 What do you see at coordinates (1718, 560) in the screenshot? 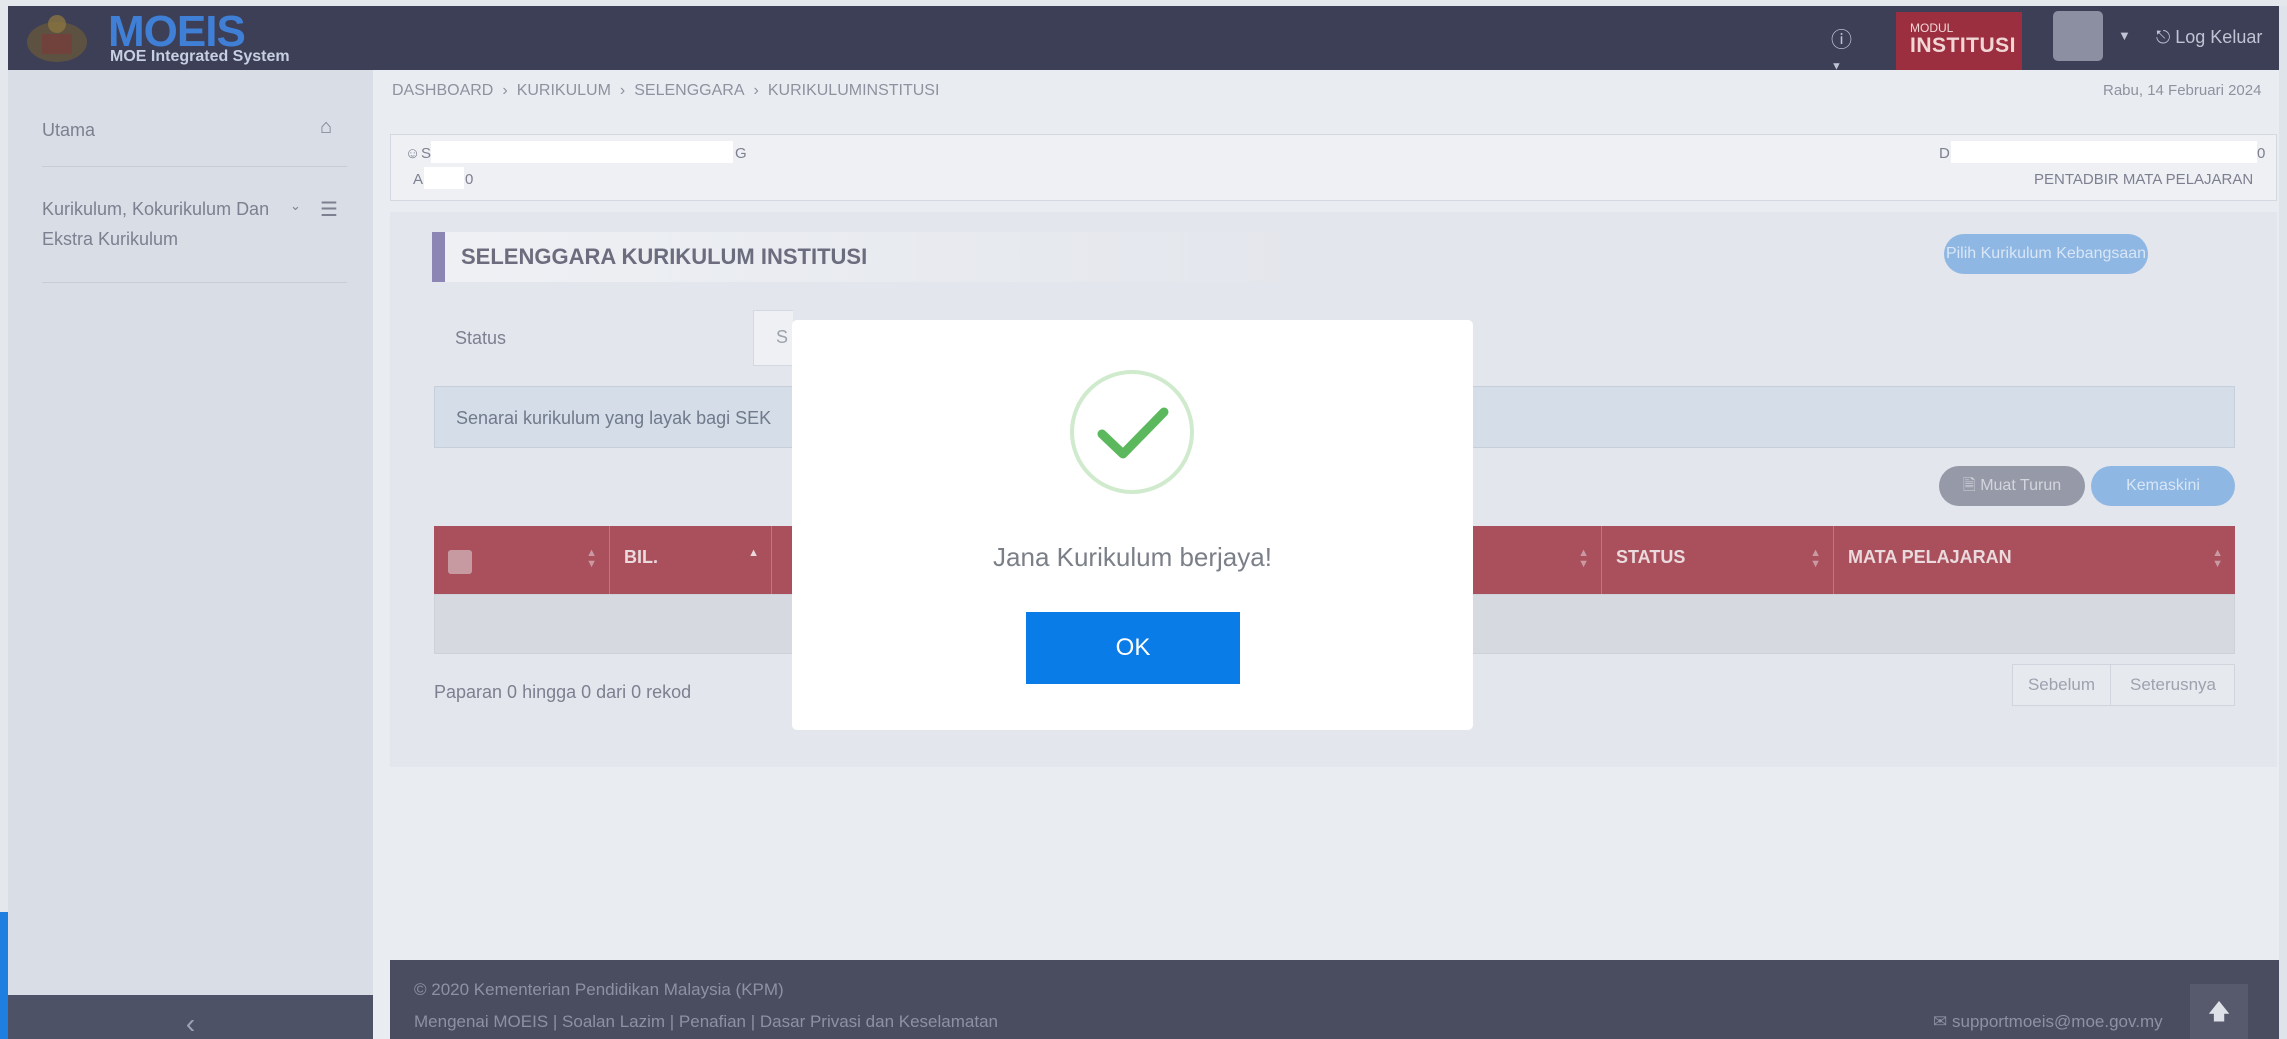
I see `column-header-status: STATUS ▲ ▼` at bounding box center [1718, 560].